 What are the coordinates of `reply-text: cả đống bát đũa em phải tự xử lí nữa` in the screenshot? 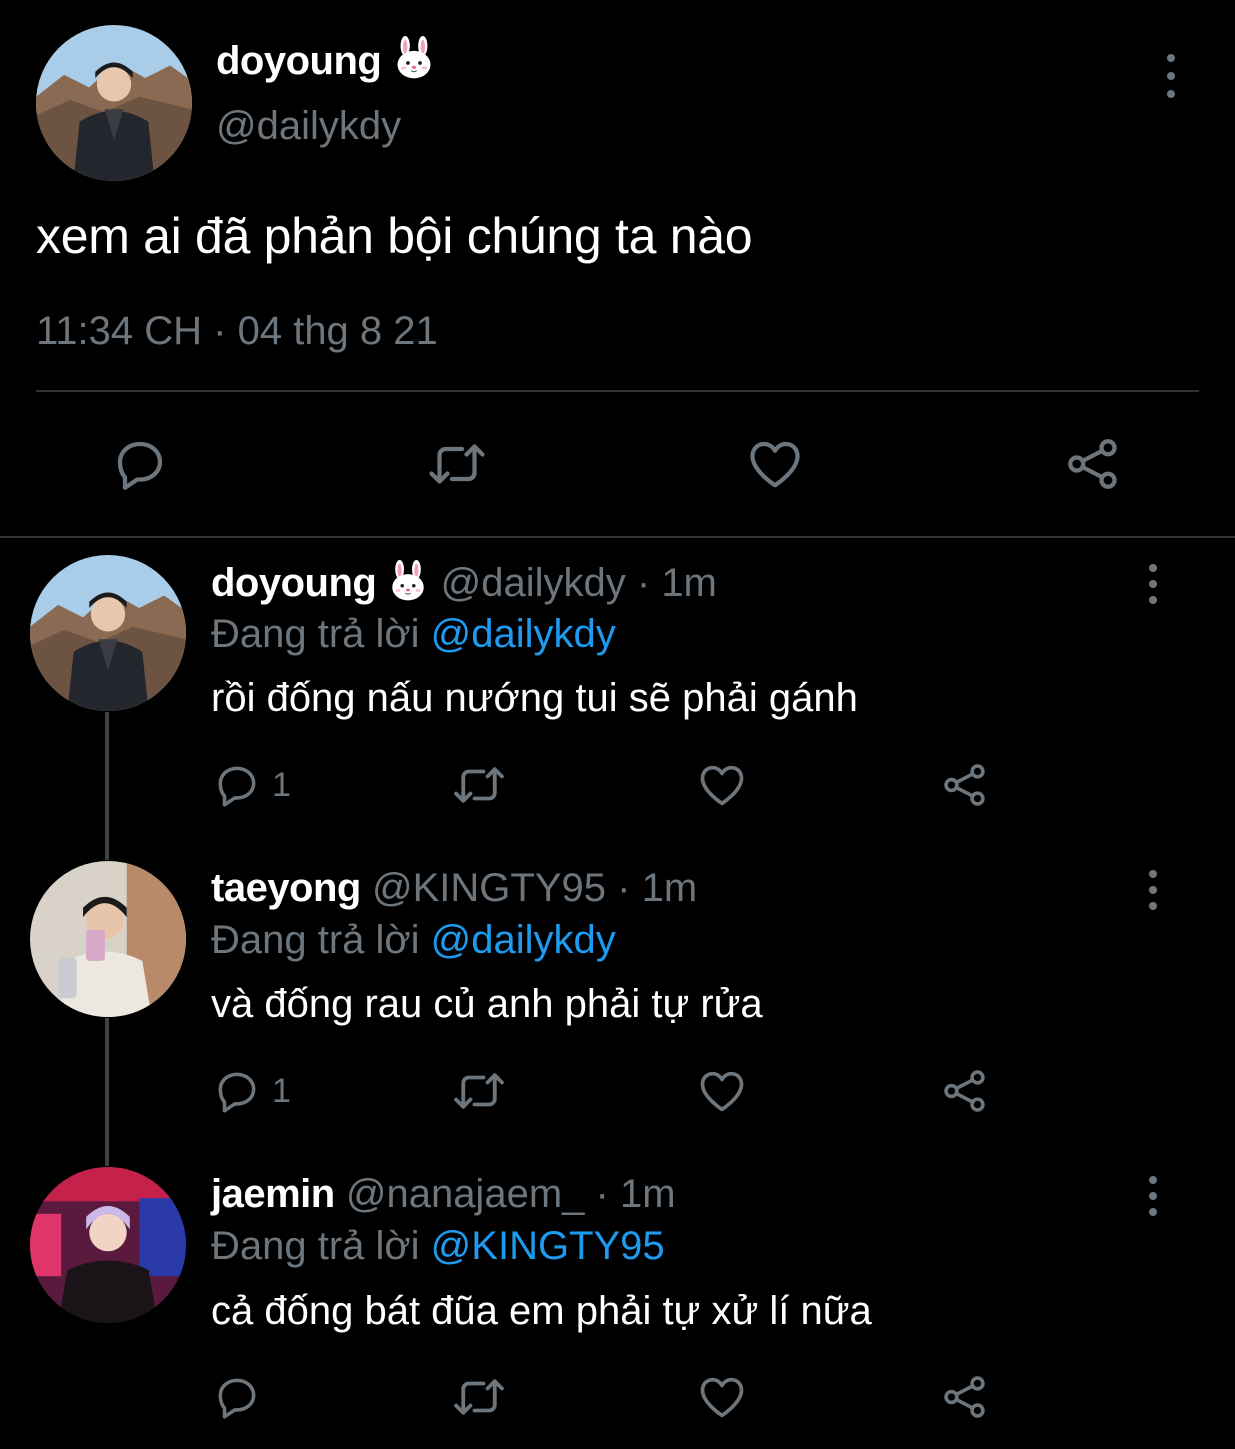 It's located at (541, 1311).